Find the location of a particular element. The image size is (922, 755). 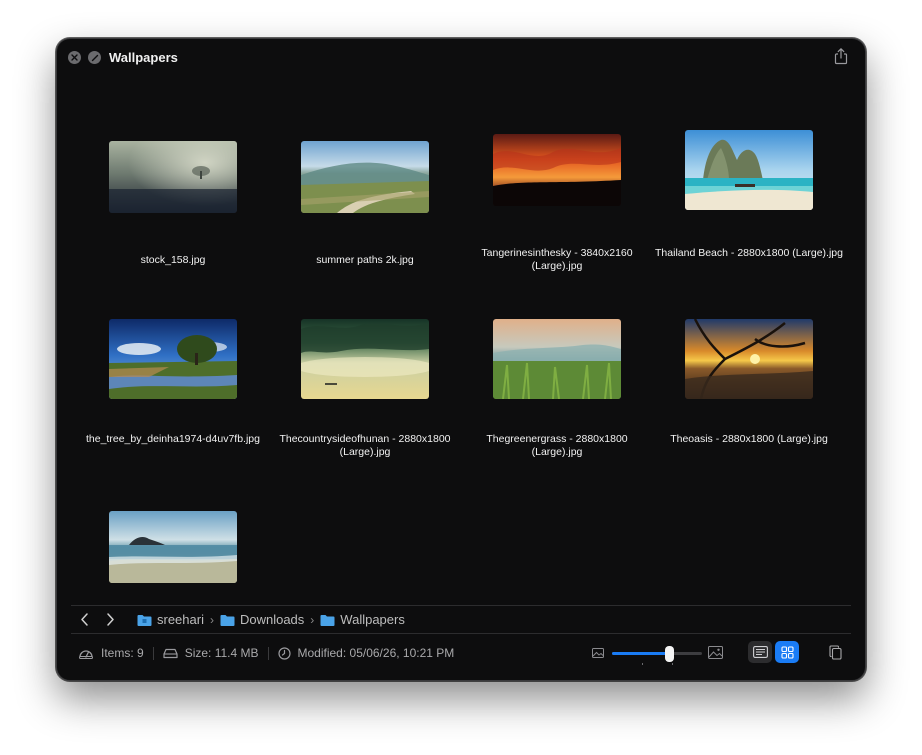

slash-circle-icon is located at coordinates (94, 57).